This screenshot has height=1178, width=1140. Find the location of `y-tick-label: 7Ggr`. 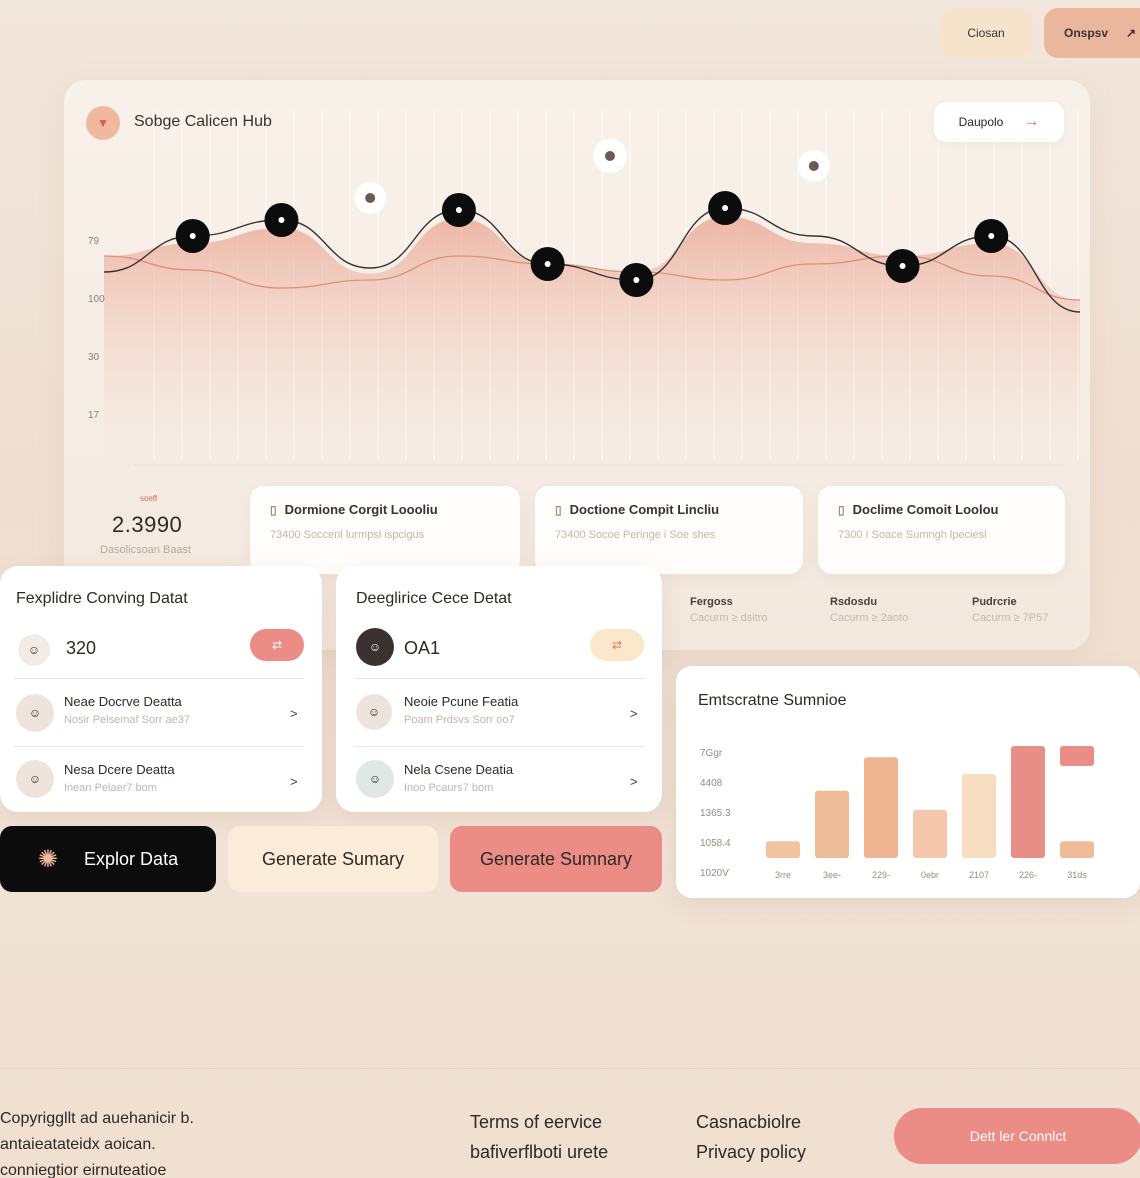

y-tick-label: 7Ggr is located at coordinates (711, 753).